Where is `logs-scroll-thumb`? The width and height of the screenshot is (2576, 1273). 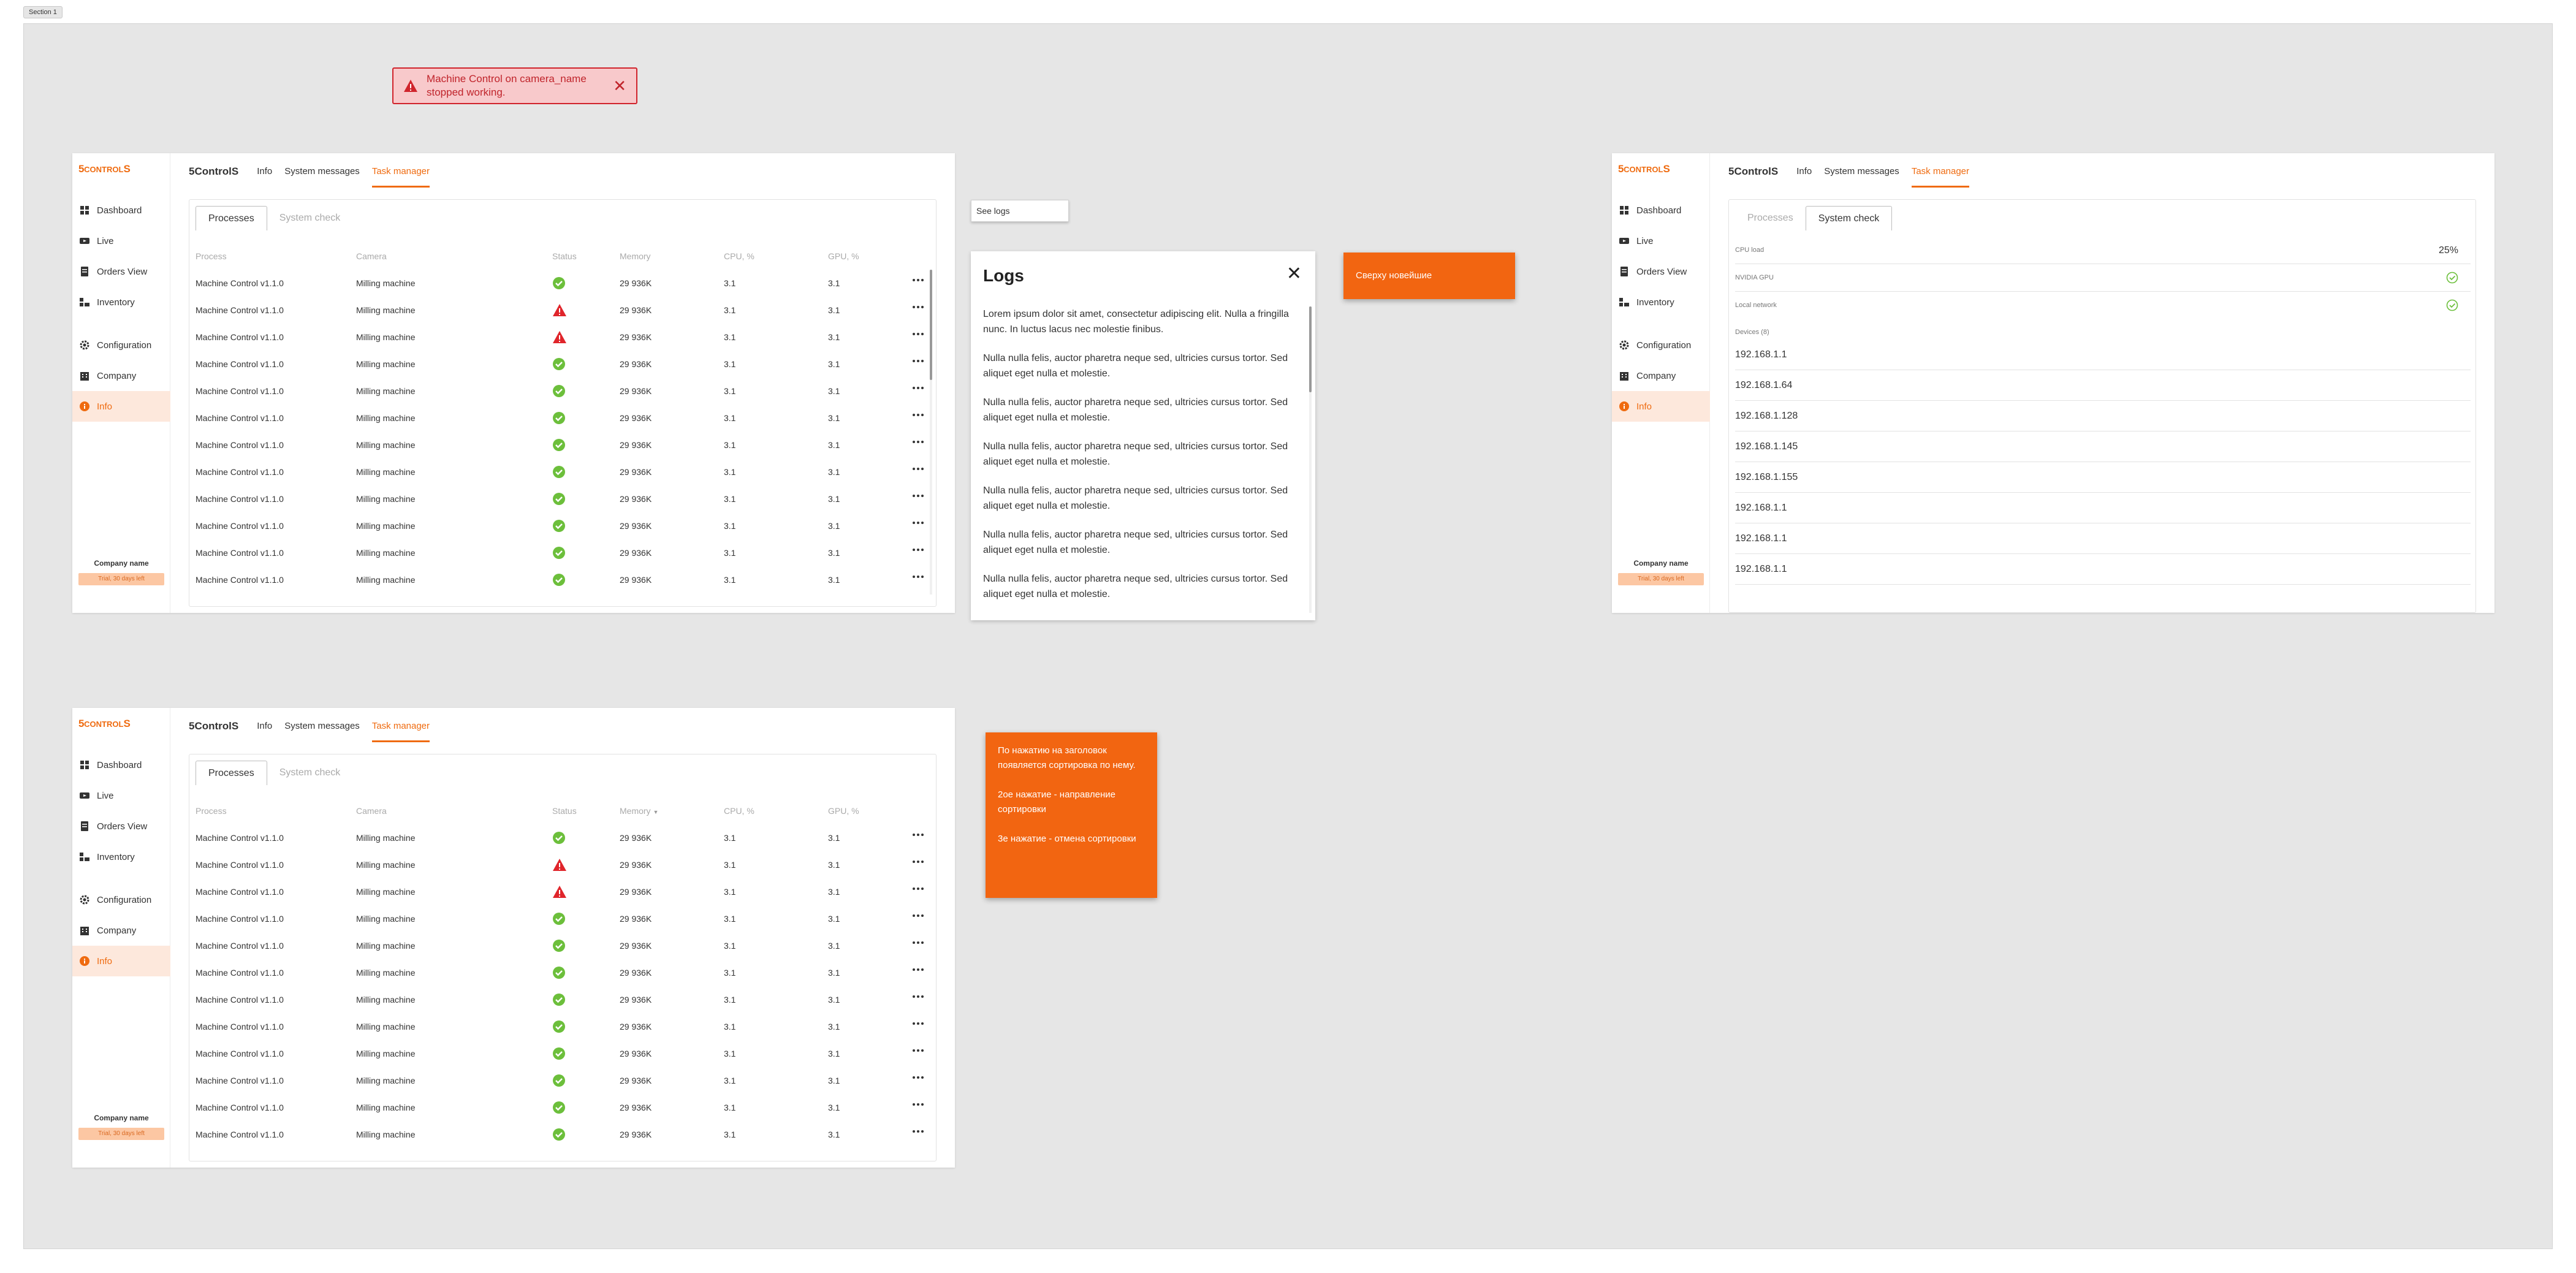
logs-scroll-thumb is located at coordinates (1310, 349).